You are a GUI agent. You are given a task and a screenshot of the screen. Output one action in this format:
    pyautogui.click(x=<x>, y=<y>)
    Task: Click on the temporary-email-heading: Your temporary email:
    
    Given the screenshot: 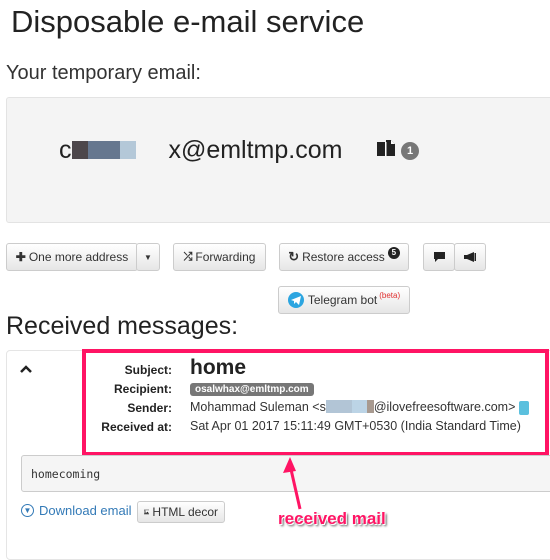 What is the action you would take?
    pyautogui.click(x=103, y=73)
    